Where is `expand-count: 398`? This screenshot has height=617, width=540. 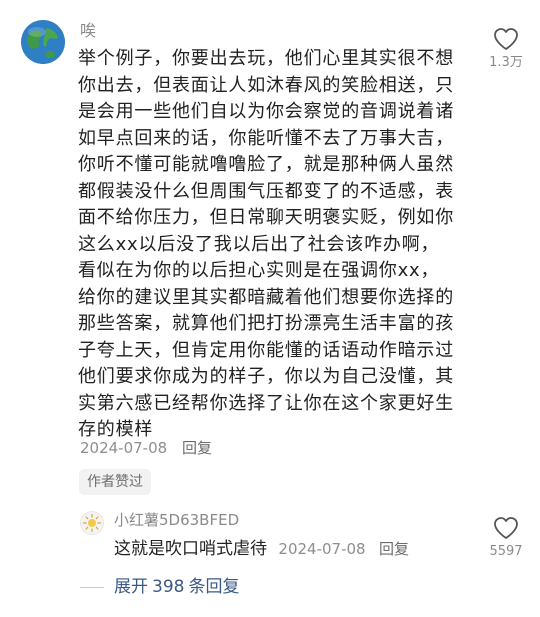 expand-count: 398 is located at coordinates (168, 587).